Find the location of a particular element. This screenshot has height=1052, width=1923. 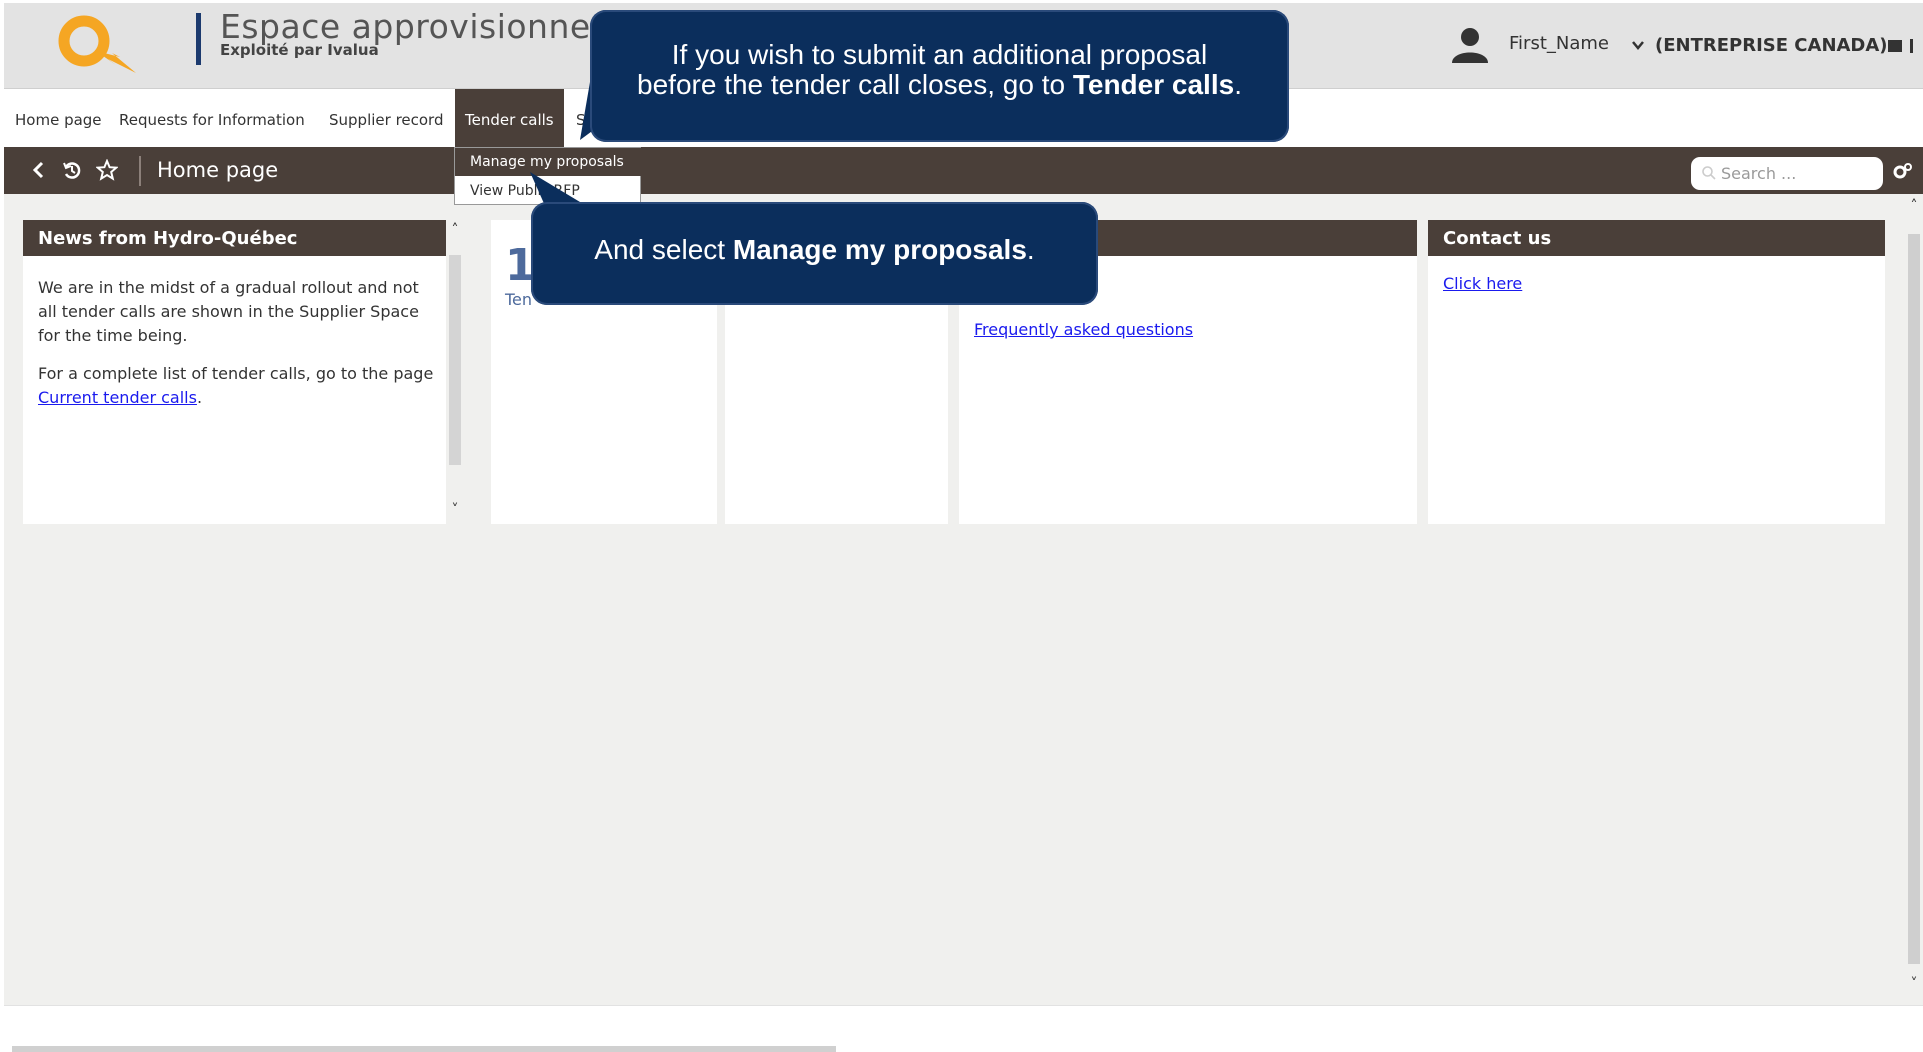

more-icon is located at coordinates (1911, 46).